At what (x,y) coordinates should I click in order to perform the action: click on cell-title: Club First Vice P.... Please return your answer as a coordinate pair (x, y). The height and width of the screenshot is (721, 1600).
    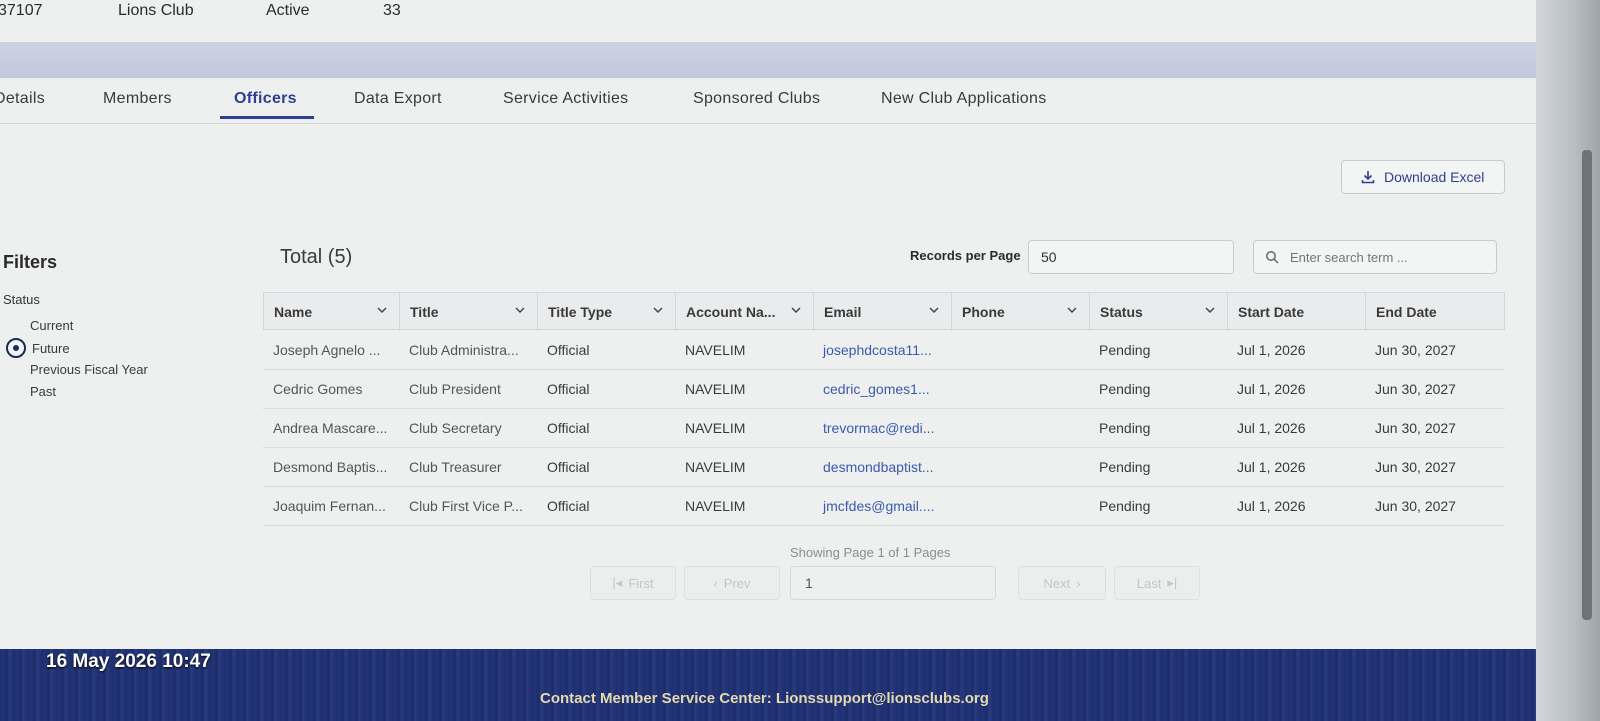
    Looking at the image, I should click on (466, 506).